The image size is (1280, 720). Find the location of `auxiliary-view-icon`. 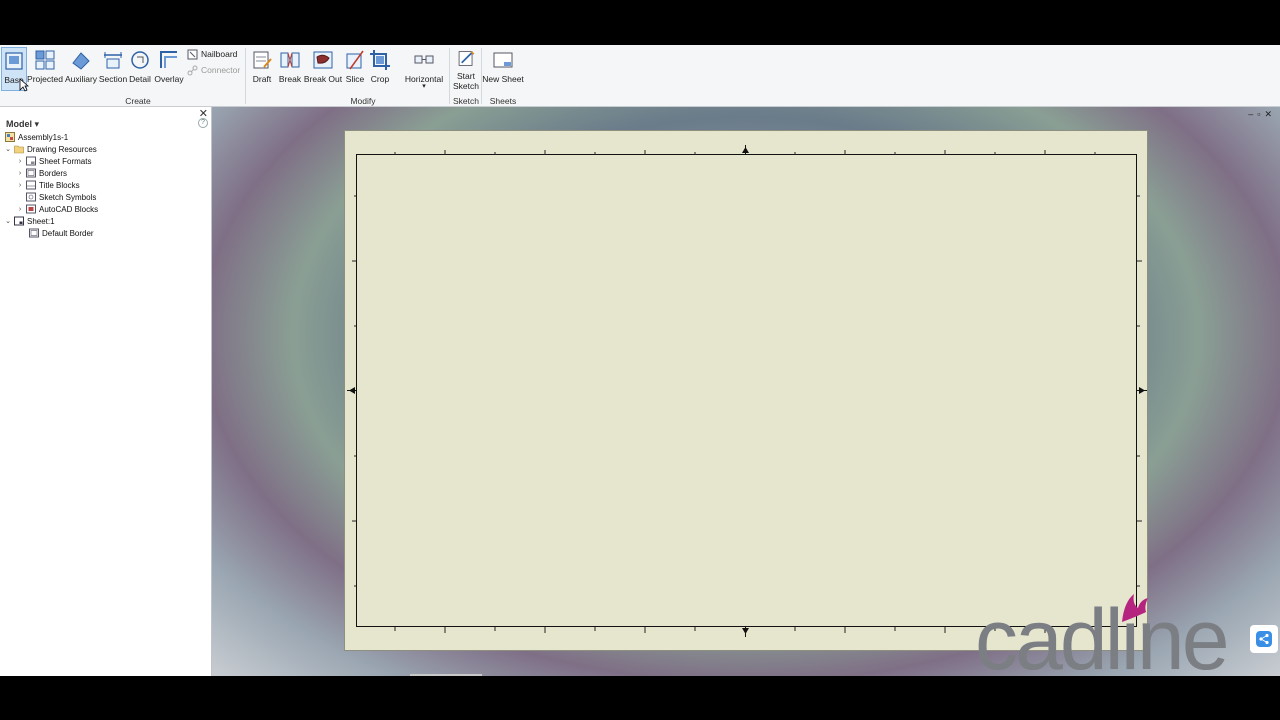

auxiliary-view-icon is located at coordinates (81, 61).